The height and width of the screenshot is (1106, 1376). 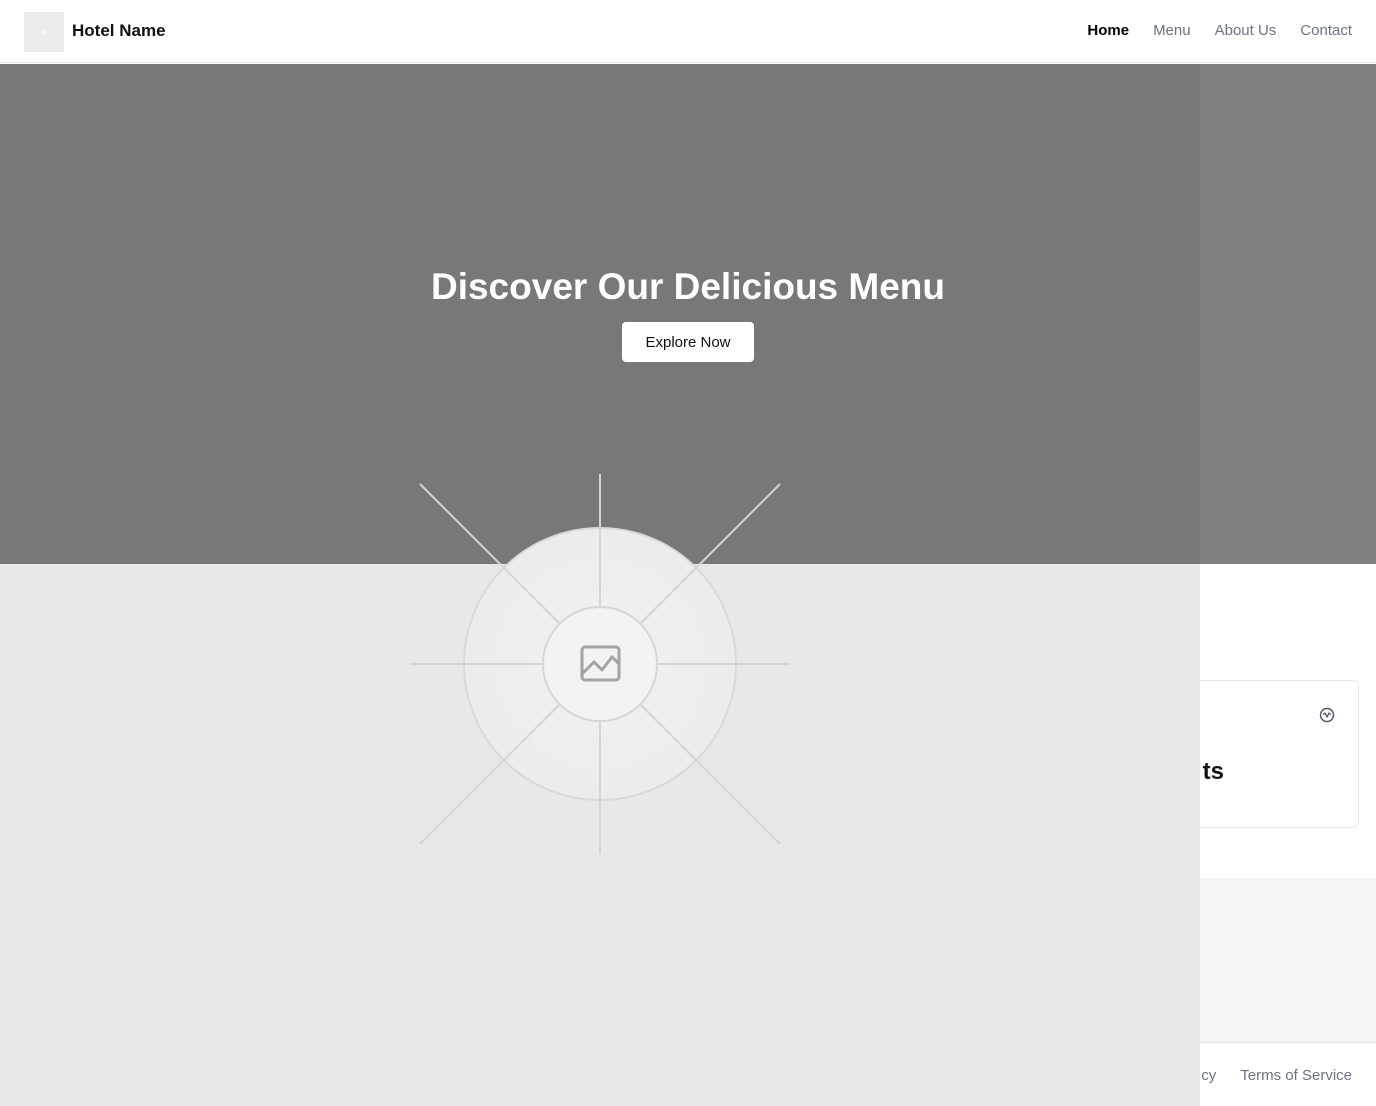 What do you see at coordinates (1326, 30) in the screenshot?
I see `nav-contact: Contact` at bounding box center [1326, 30].